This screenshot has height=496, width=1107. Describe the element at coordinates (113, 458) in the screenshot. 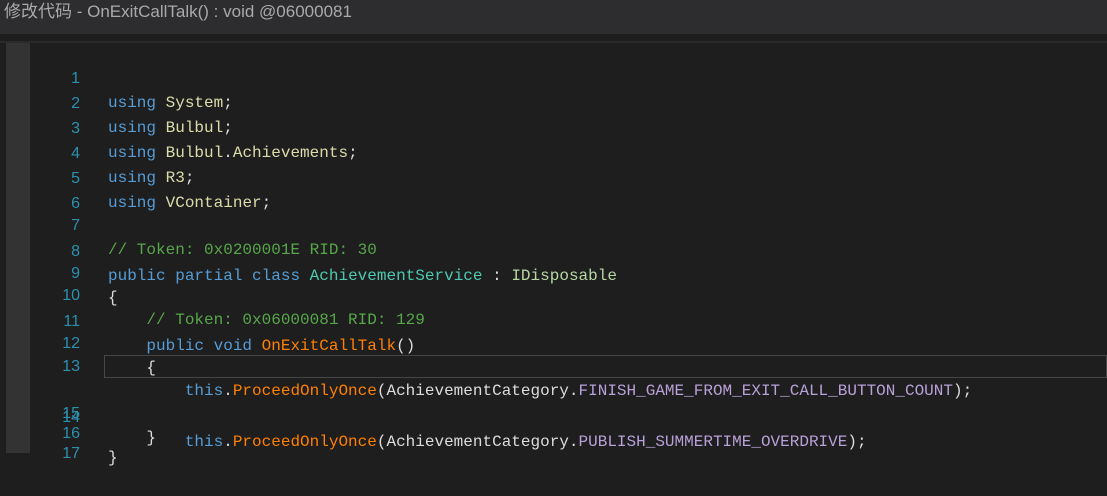

I see `close-brace: }` at that location.